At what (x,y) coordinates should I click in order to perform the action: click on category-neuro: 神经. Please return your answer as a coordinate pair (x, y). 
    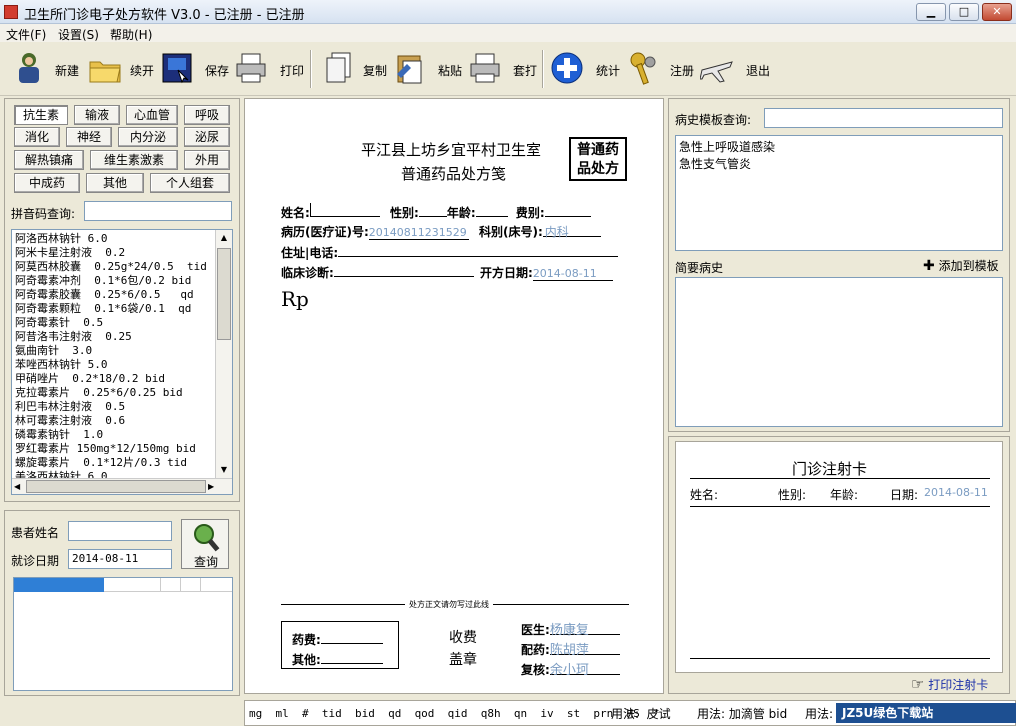
    Looking at the image, I should click on (89, 137).